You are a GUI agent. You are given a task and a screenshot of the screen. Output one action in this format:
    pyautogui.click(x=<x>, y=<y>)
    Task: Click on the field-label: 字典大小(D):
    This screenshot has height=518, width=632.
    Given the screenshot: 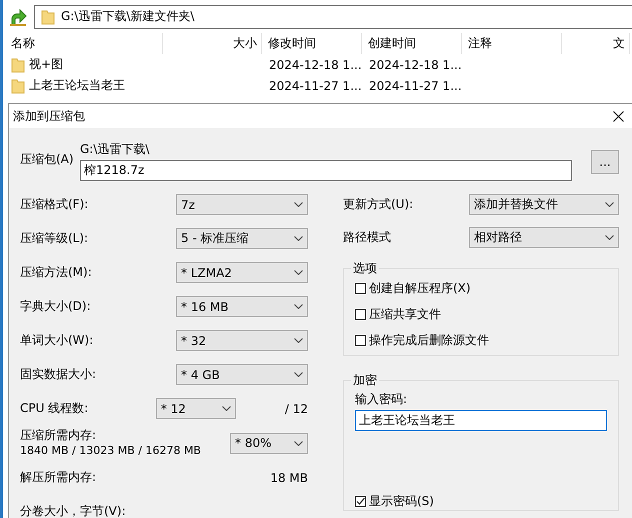 What is the action you would take?
    pyautogui.click(x=55, y=306)
    